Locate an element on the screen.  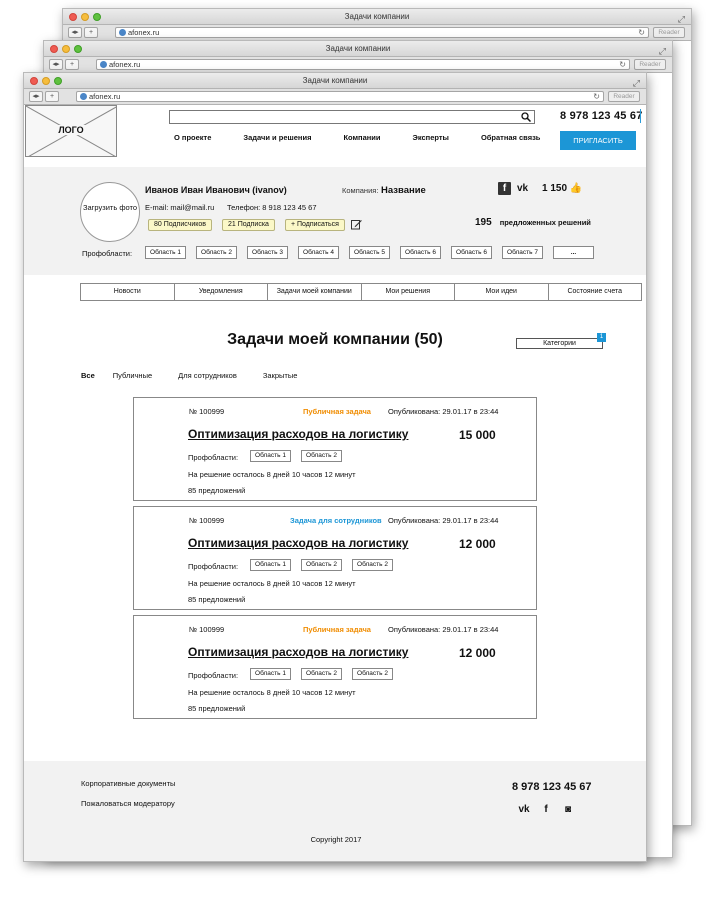
nav-experts: Эксперты is located at coordinates (431, 137).